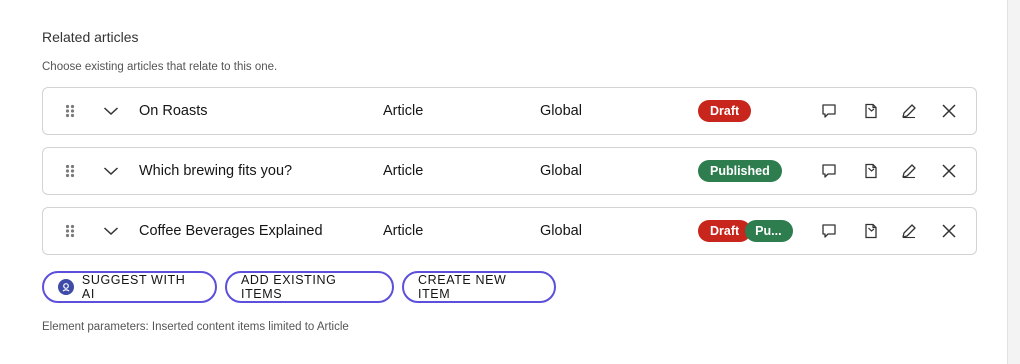 The height and width of the screenshot is (364, 1020). I want to click on item-name: Coffee Beverages Explained, so click(231, 231).